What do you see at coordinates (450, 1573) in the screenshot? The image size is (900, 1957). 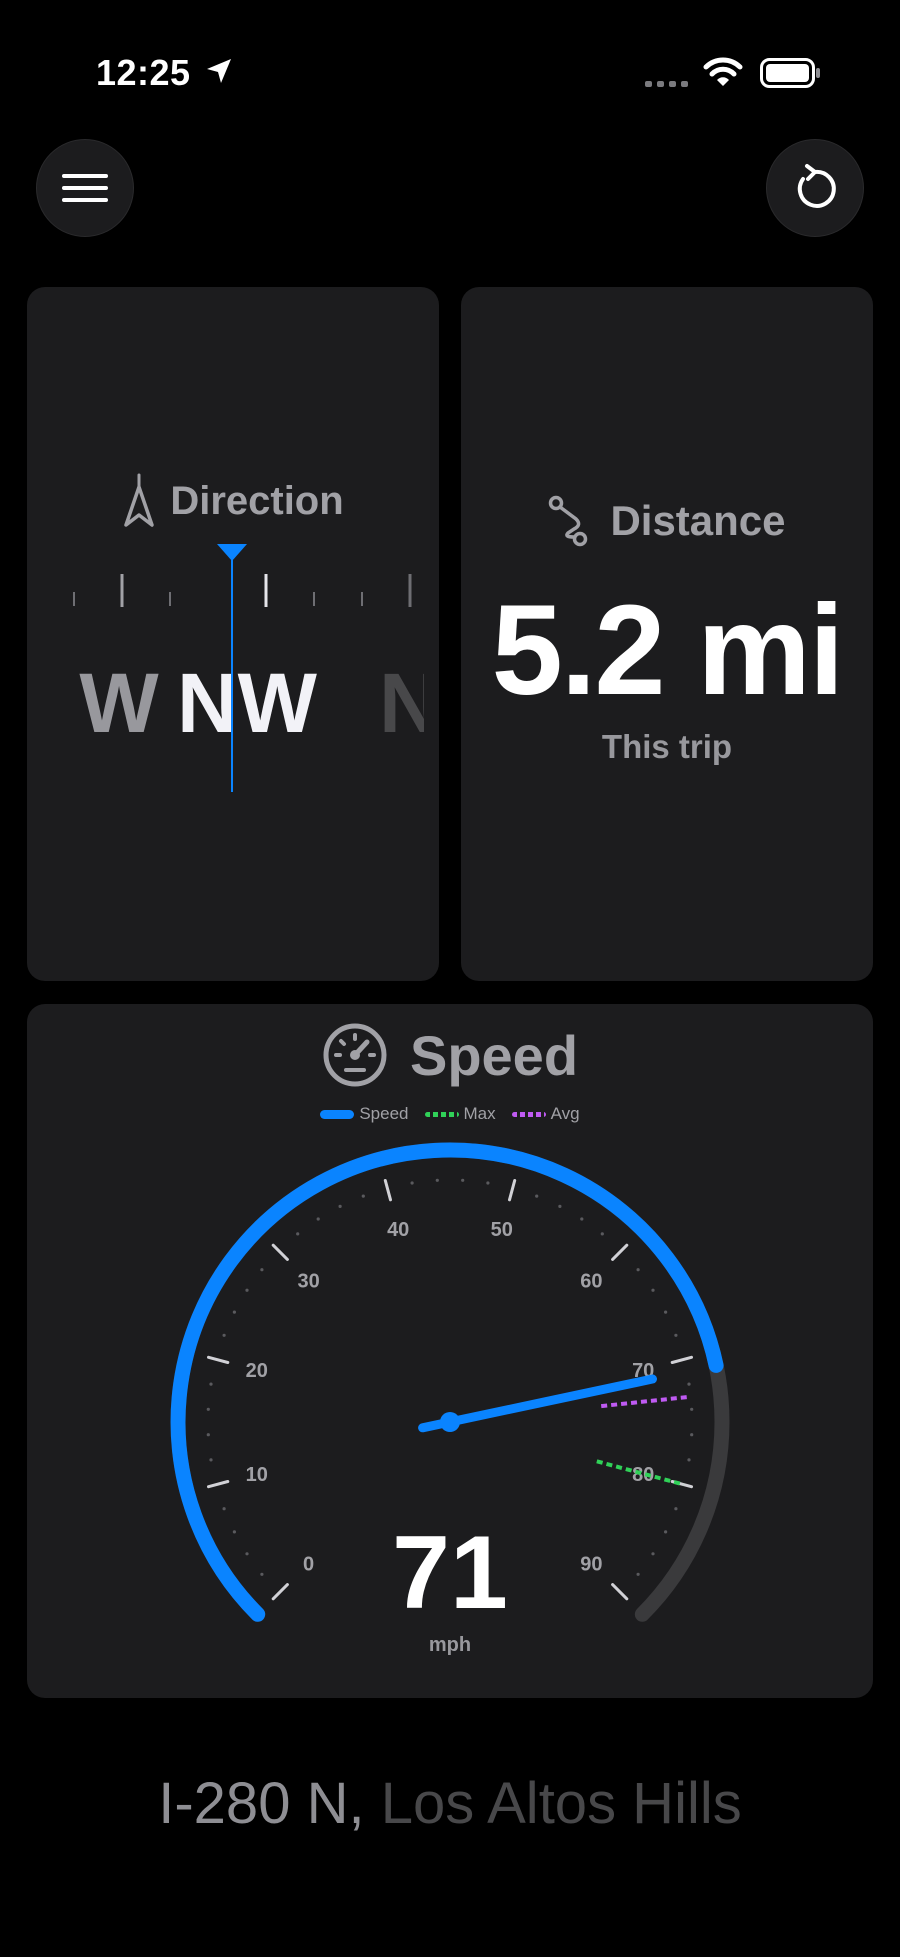 I see `speed-value: 71` at bounding box center [450, 1573].